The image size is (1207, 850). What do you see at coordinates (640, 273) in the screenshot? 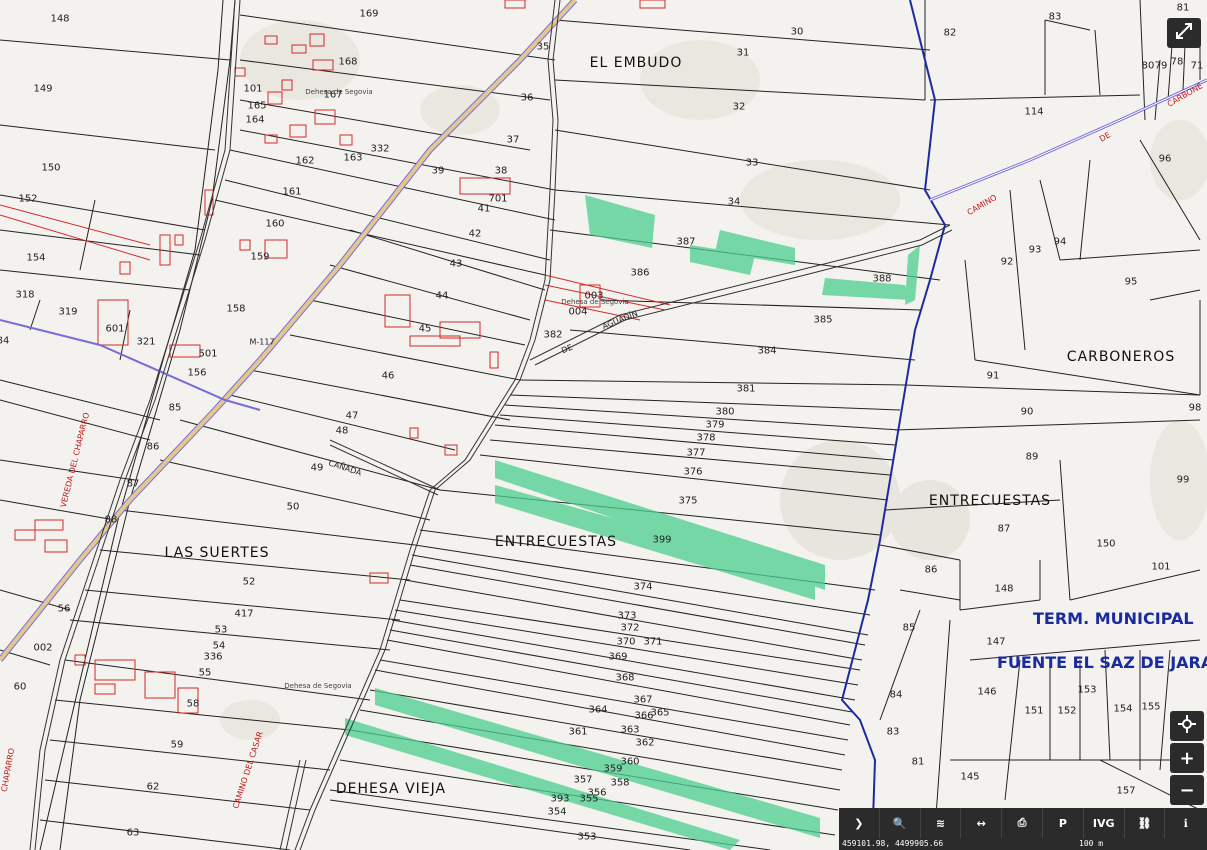
I see `parcel-number: 386` at bounding box center [640, 273].